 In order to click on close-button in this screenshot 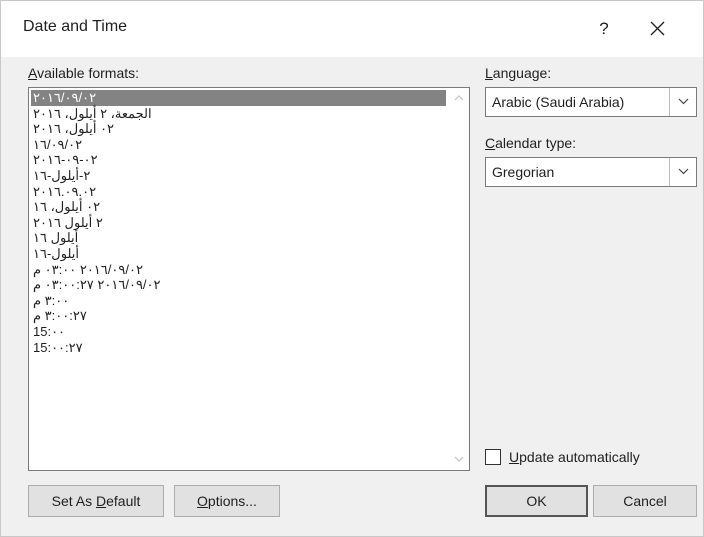, I will do `click(657, 29)`.